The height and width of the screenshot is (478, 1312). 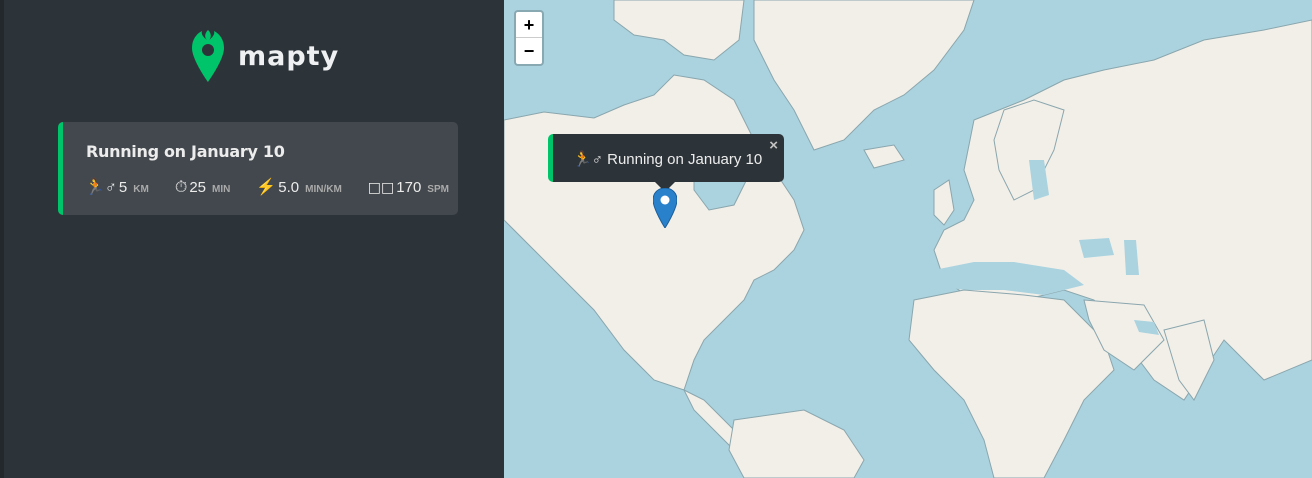 I want to click on map-pin-logo-icon, so click(x=208, y=56).